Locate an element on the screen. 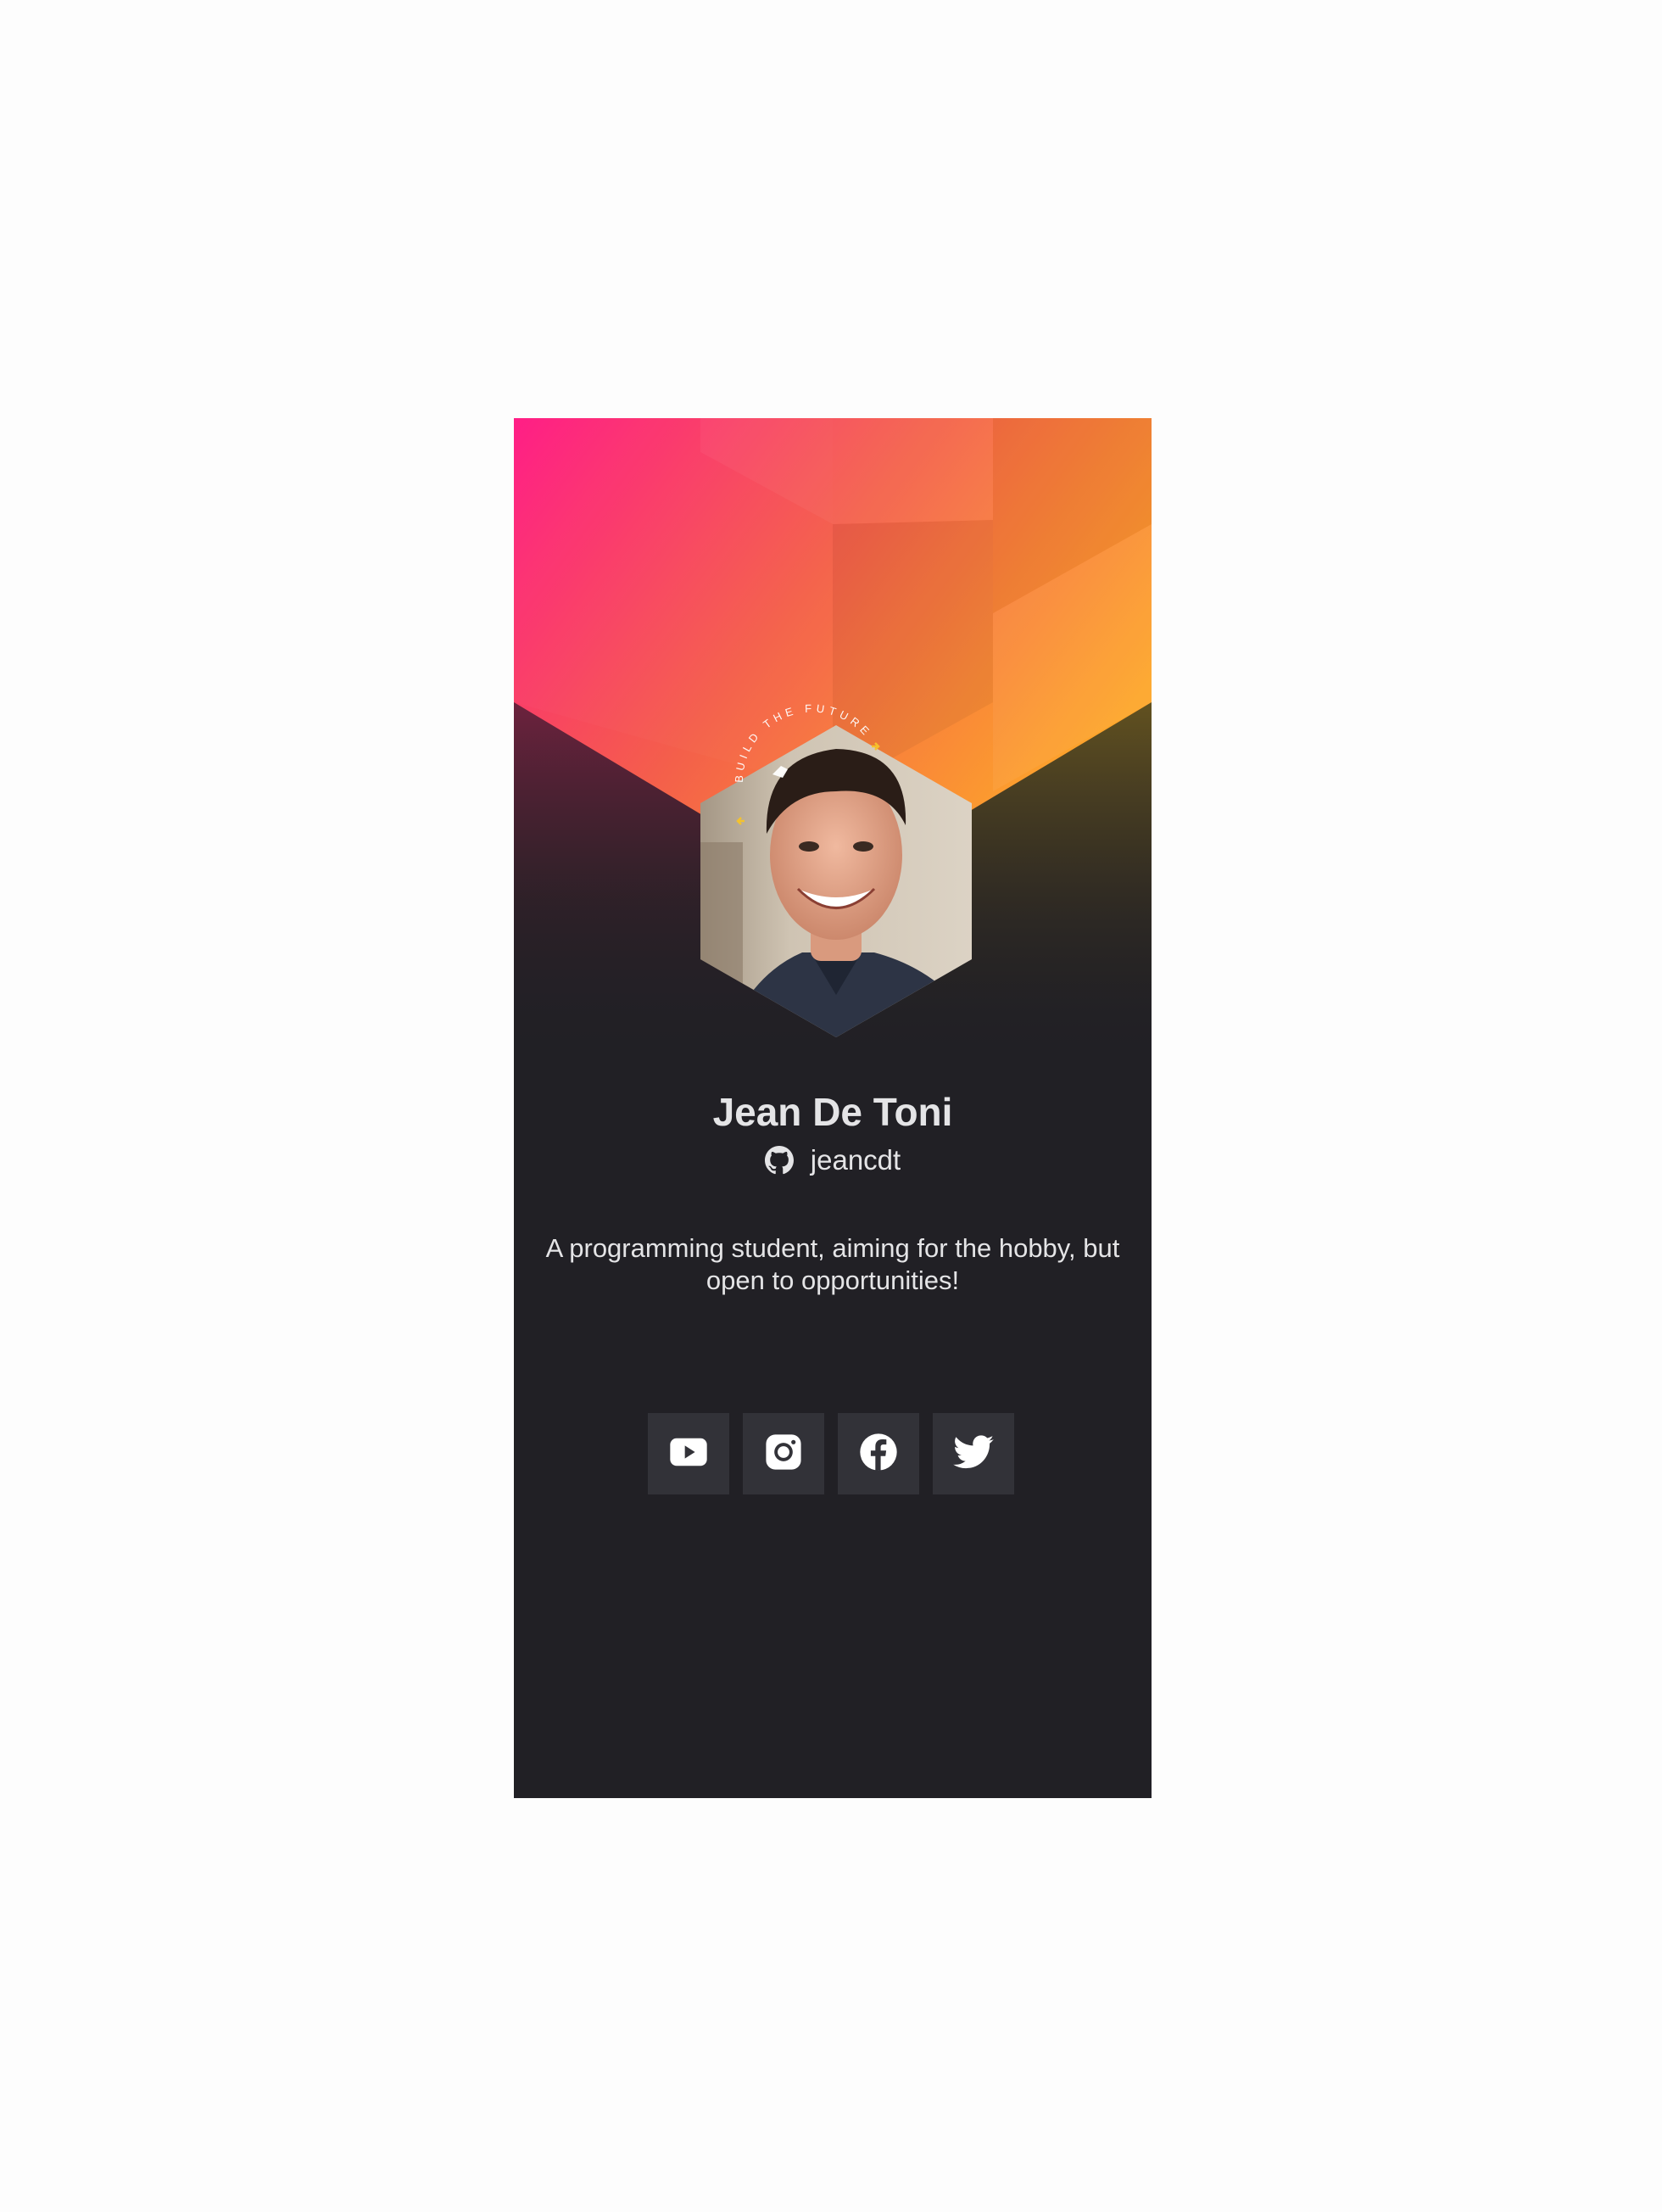  social-links is located at coordinates (833, 1453).